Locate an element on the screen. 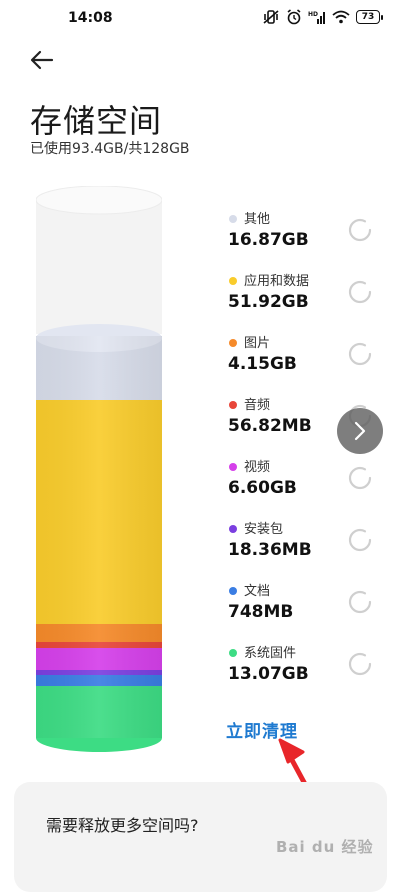 The height and width of the screenshot is (892, 405). next-page-button is located at coordinates (360, 431).